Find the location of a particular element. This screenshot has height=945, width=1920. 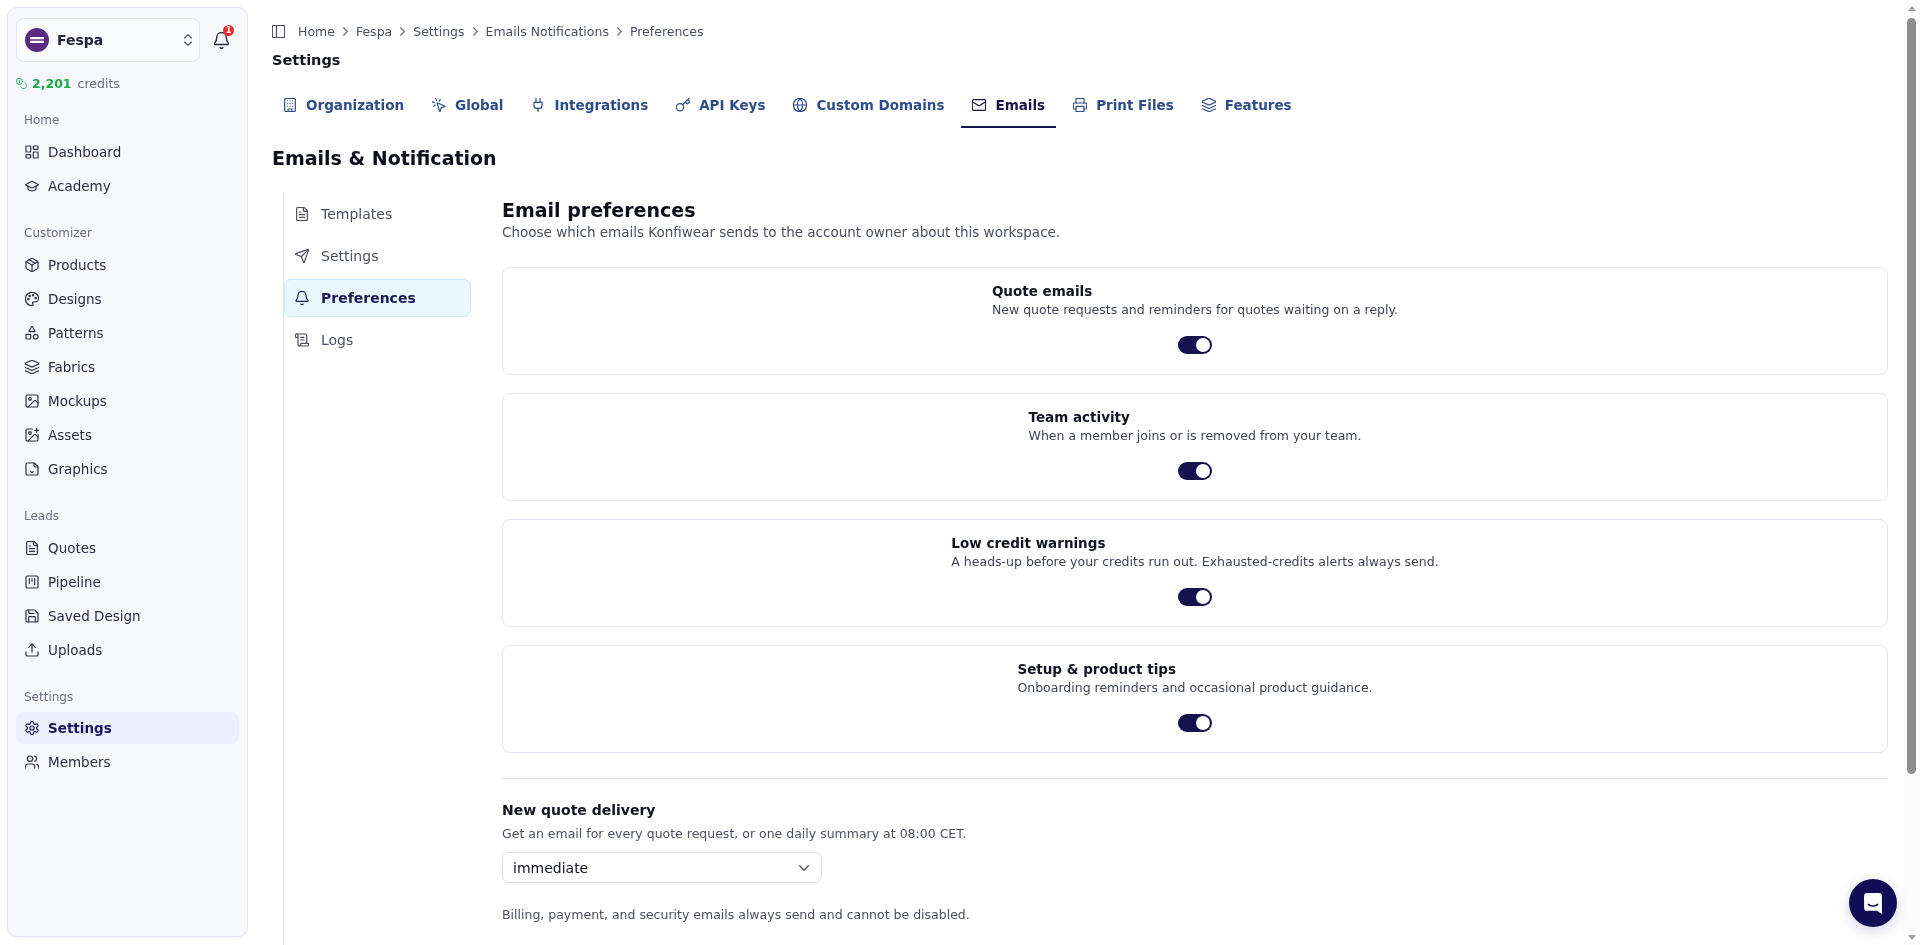

shapes-icon is located at coordinates (32, 333).